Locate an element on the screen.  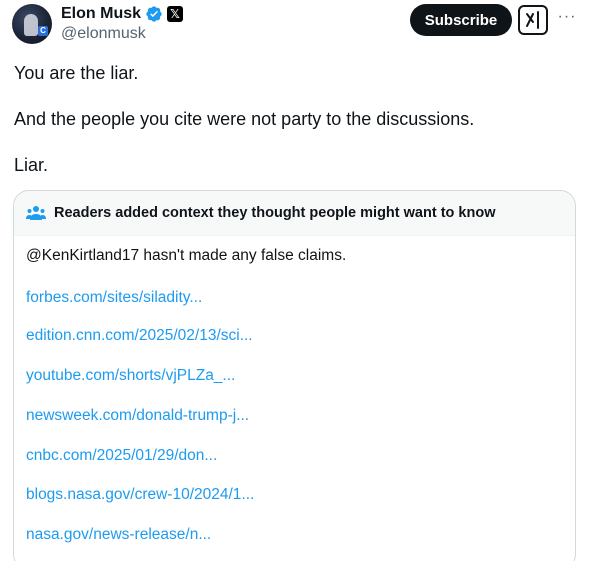
tweet-text-line-3: Liar. is located at coordinates (31, 165).